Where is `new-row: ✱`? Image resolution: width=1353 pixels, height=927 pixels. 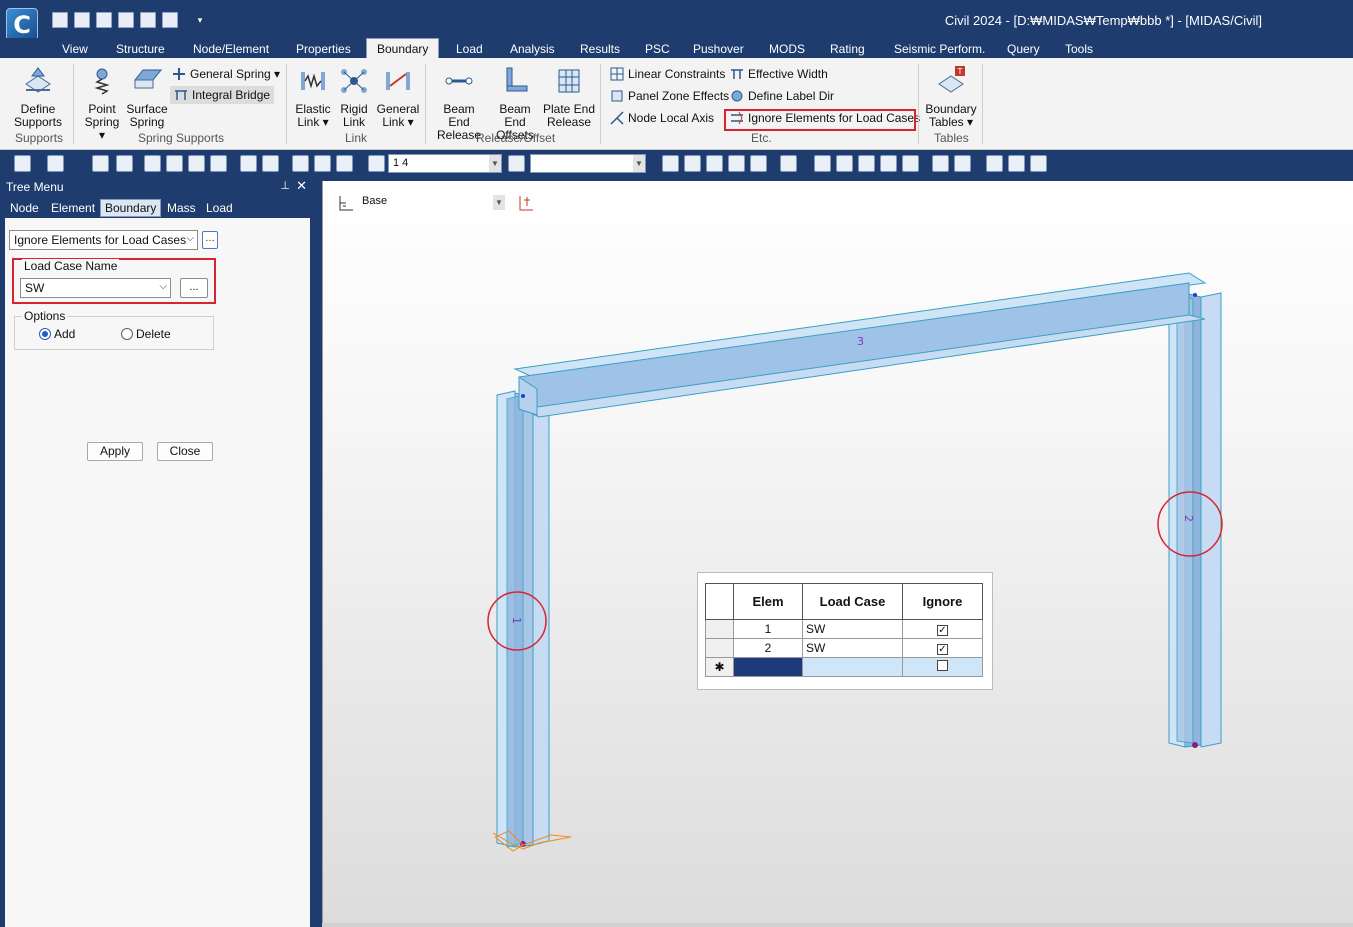 new-row: ✱ is located at coordinates (844, 667).